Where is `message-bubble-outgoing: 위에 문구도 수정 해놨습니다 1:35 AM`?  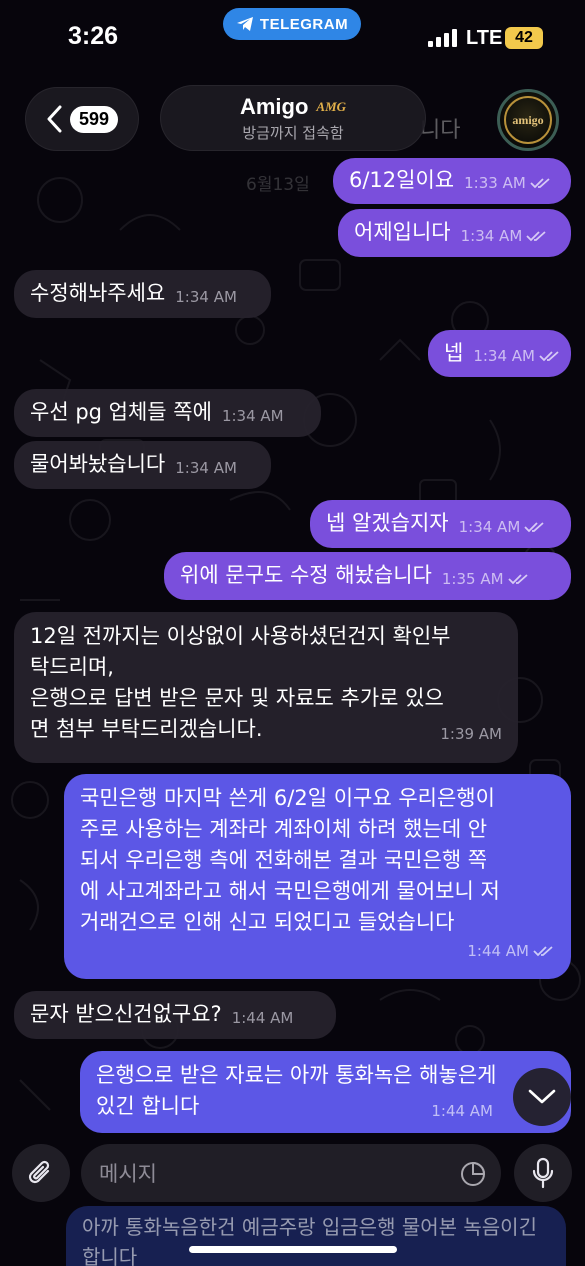
message-bubble-outgoing: 위에 문구도 수정 해놨습니다 1:35 AM is located at coordinates (367, 576).